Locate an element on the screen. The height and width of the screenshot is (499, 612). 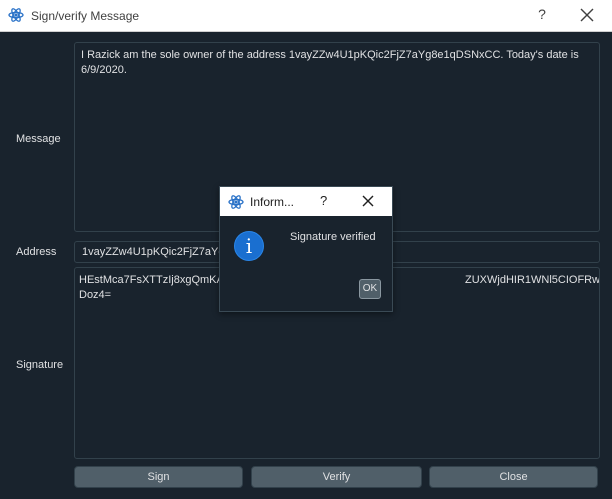
dialog-titlebar: Inform... ? is located at coordinates (306, 201).